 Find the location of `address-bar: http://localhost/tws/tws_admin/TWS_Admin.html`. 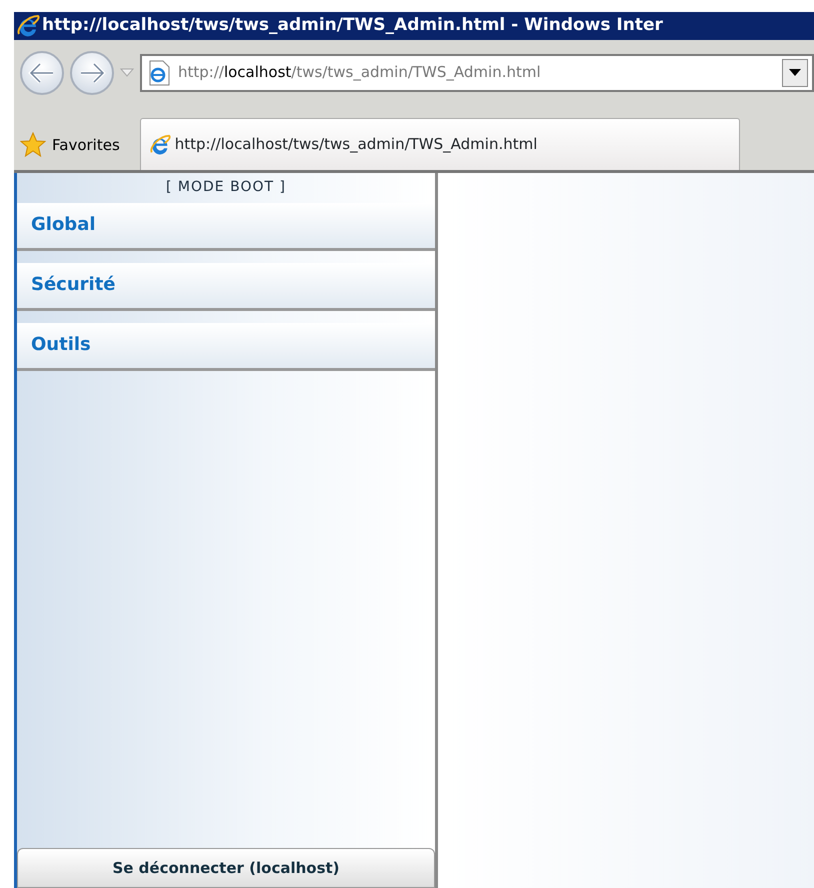

address-bar: http://localhost/tws/tws_admin/TWS_Admin.html is located at coordinates (477, 73).